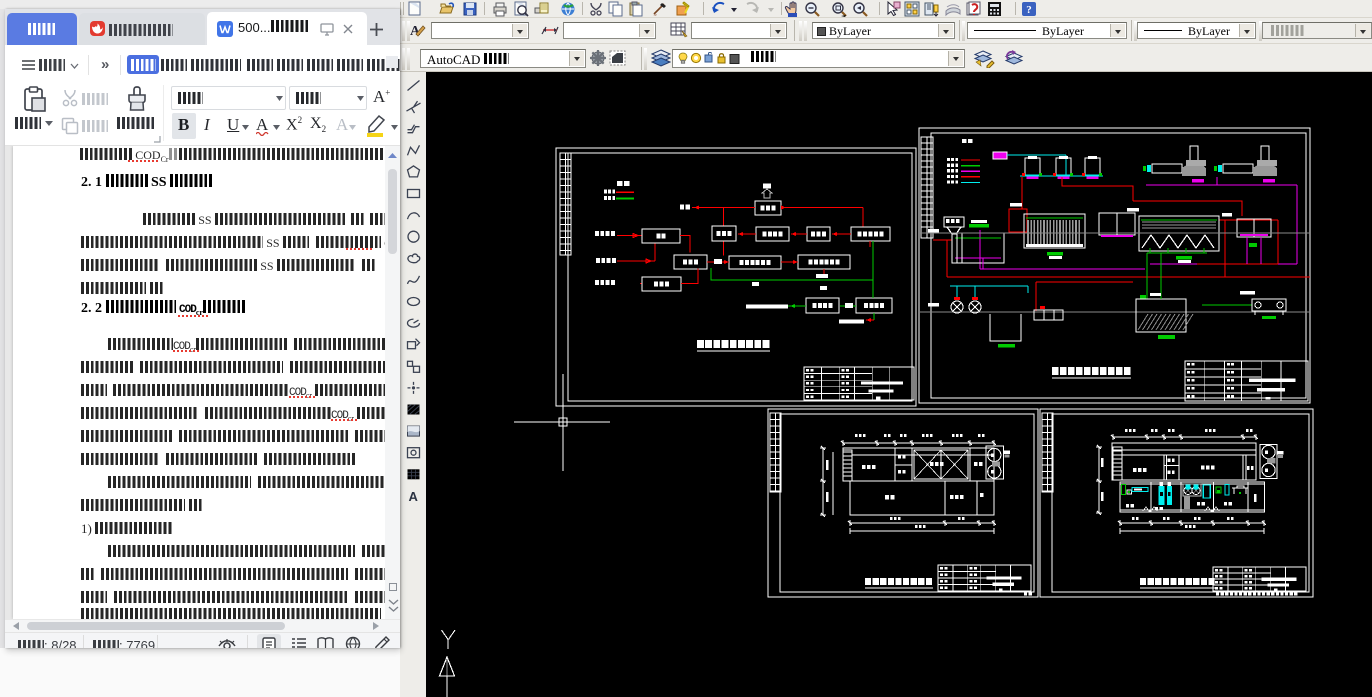 This screenshot has width=1372, height=697. I want to click on svg-text: A, so click(414, 496).